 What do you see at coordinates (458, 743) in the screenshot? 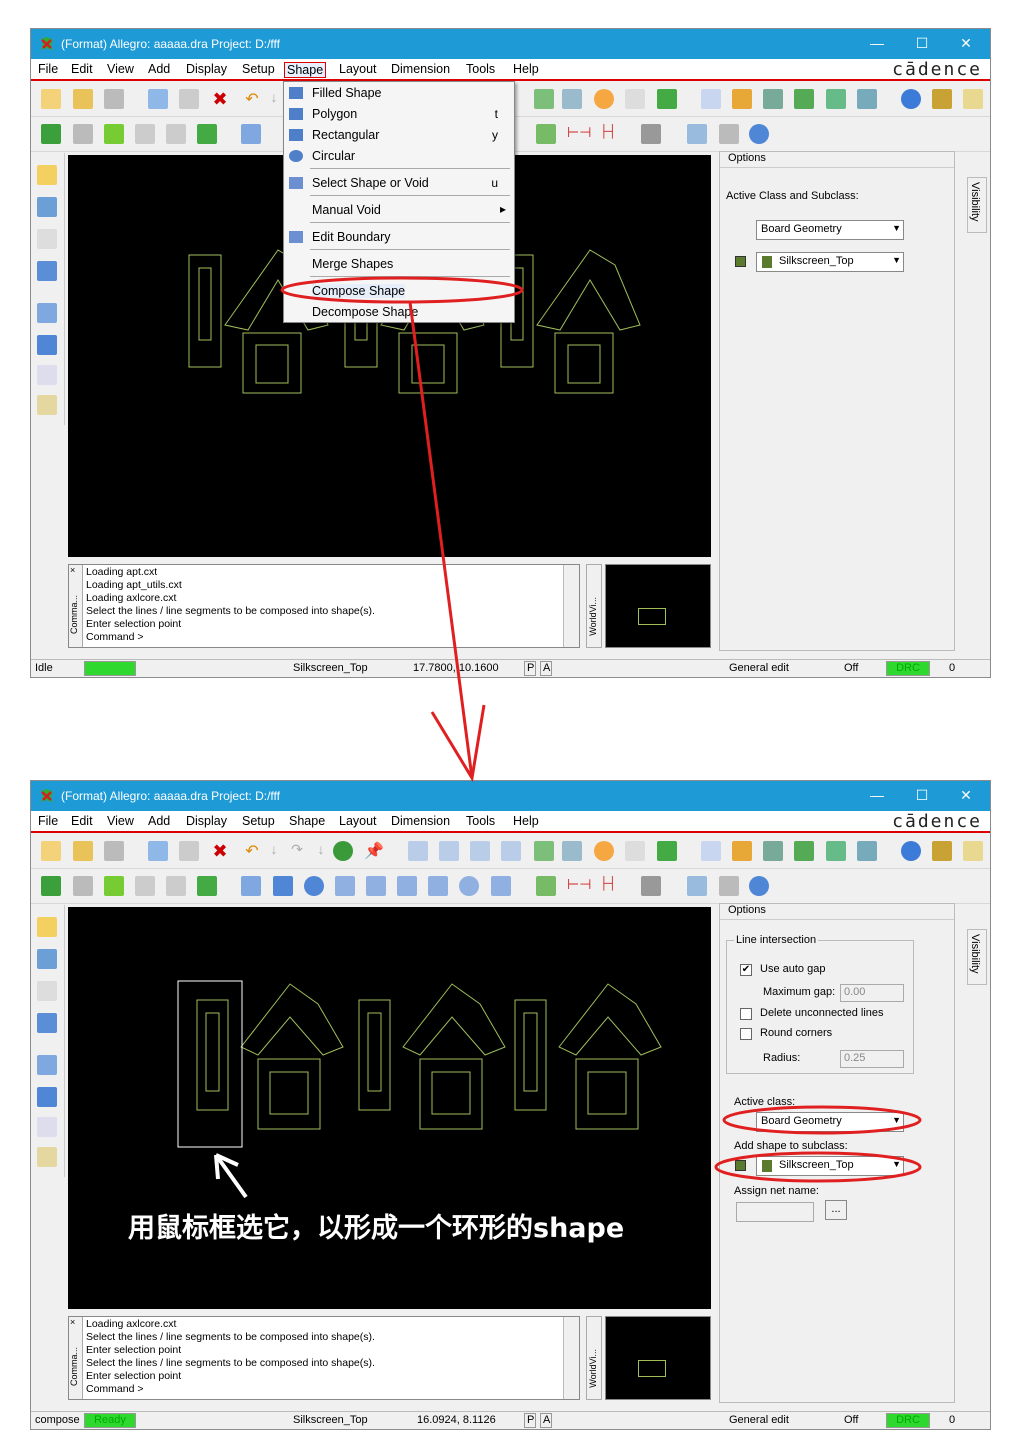
I see `annotation-arrowhead` at bounding box center [458, 743].